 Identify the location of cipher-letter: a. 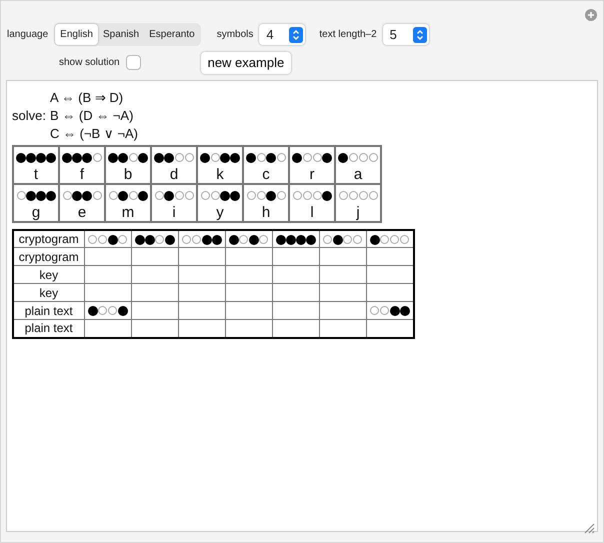
(358, 174).